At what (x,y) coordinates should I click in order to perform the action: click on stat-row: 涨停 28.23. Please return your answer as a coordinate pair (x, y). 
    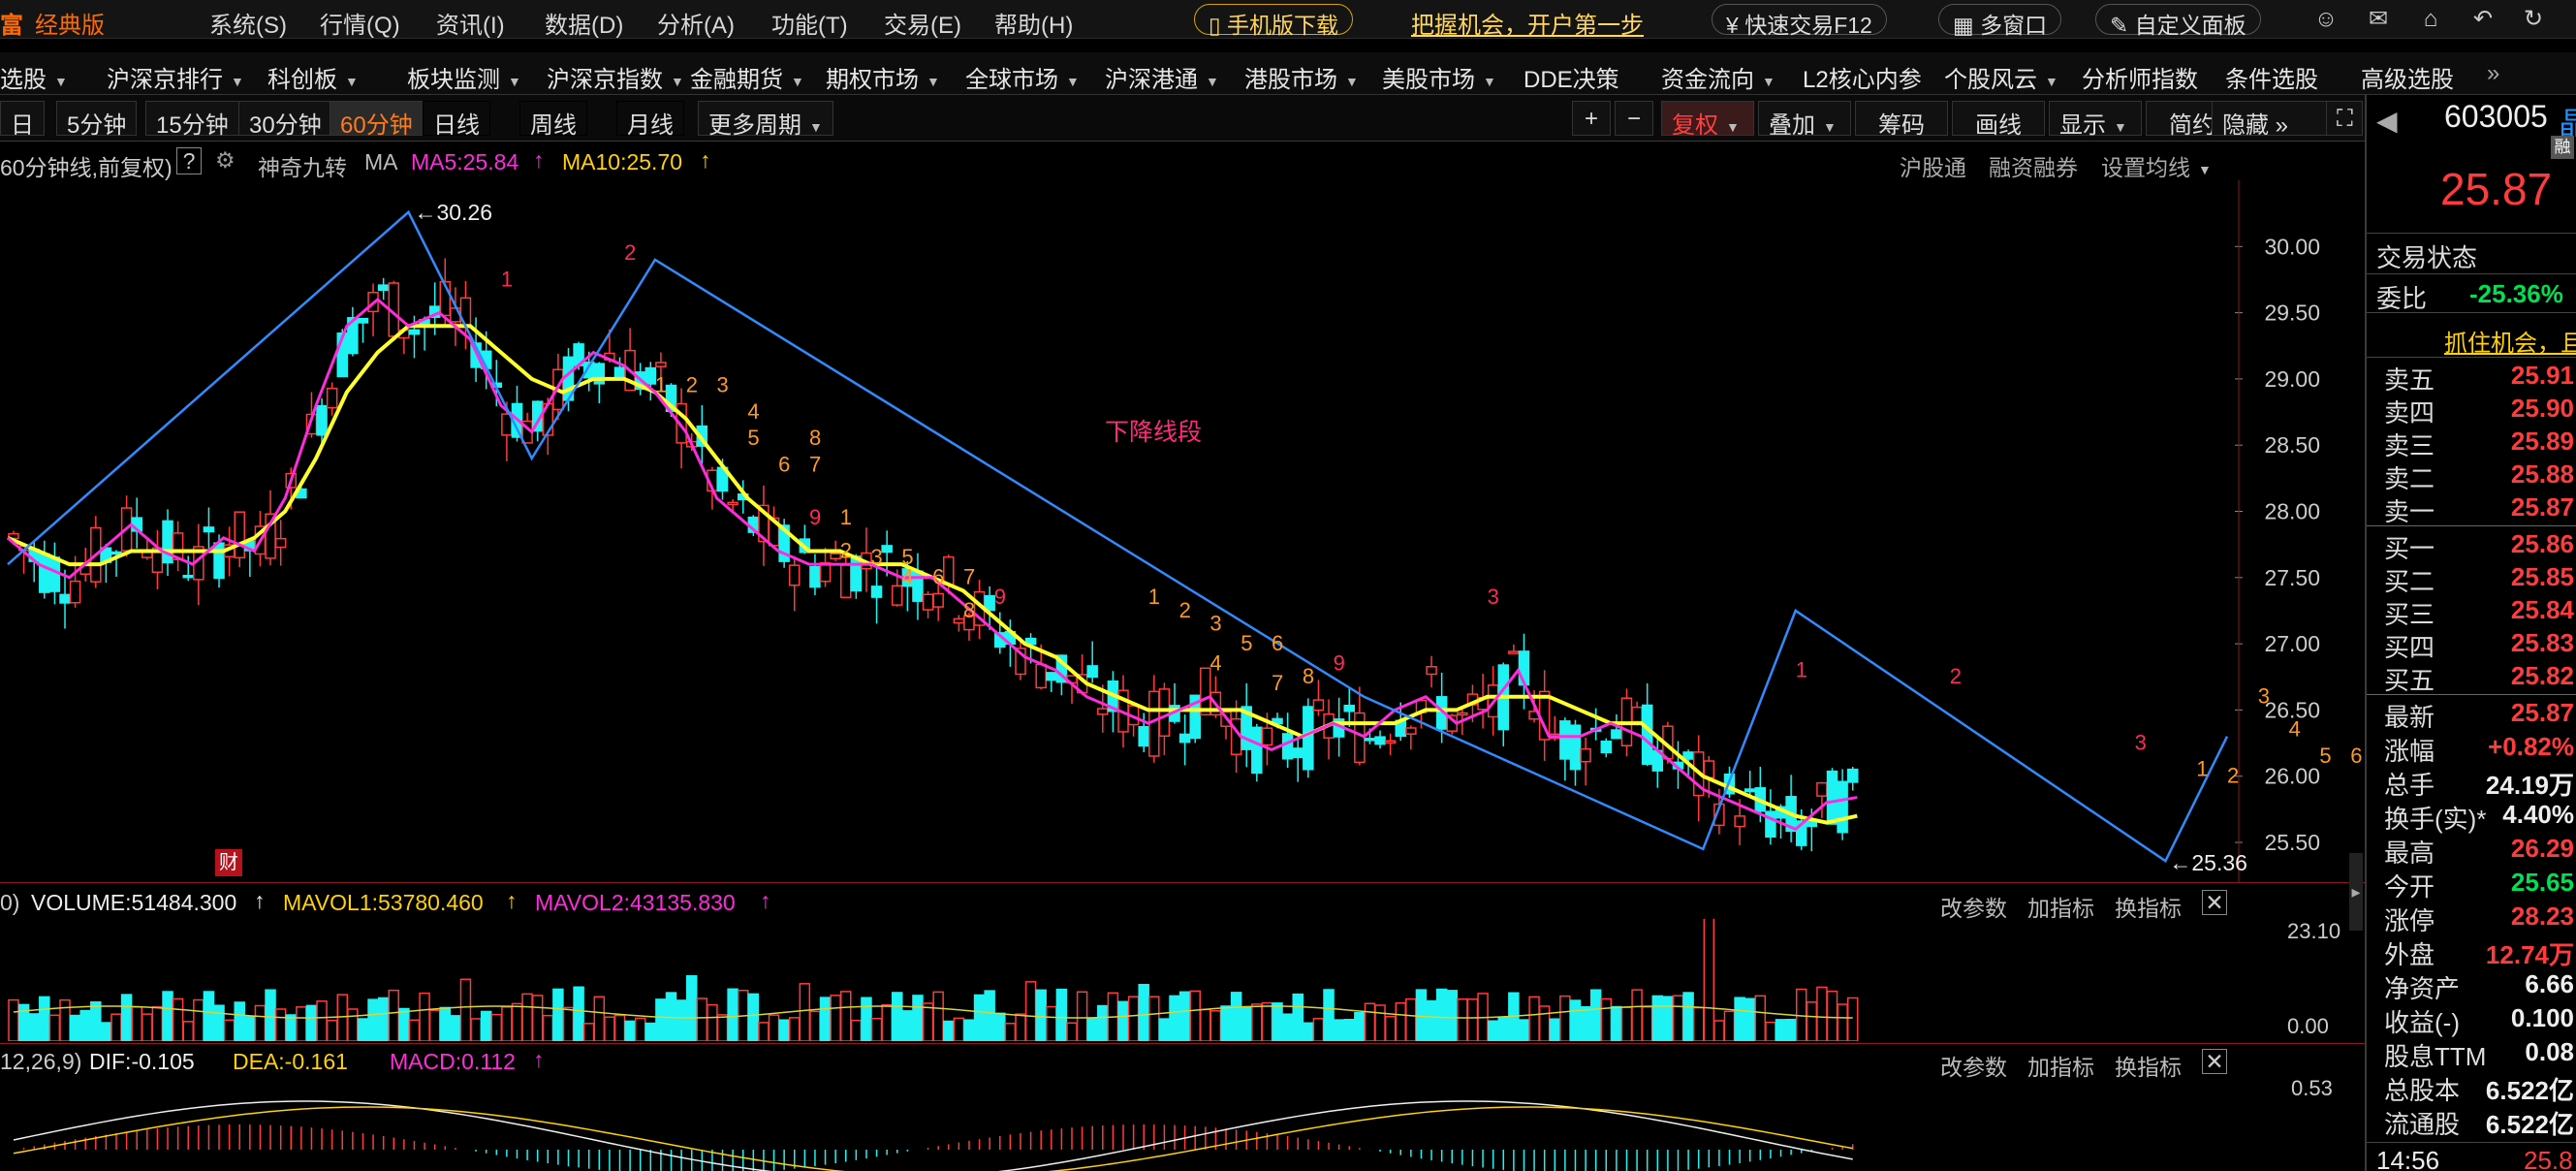
    Looking at the image, I should click on (2476, 918).